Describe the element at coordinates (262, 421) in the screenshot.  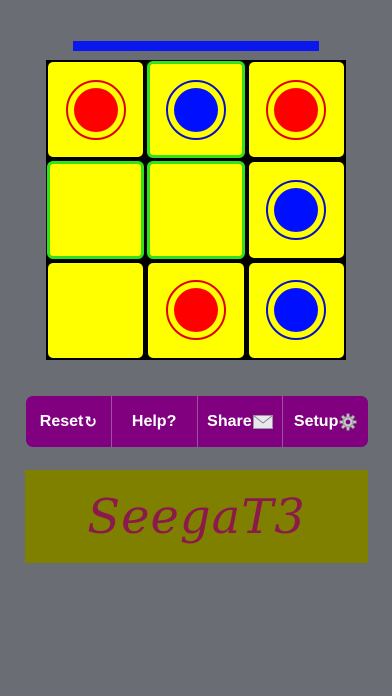
I see `envelope-icon` at that location.